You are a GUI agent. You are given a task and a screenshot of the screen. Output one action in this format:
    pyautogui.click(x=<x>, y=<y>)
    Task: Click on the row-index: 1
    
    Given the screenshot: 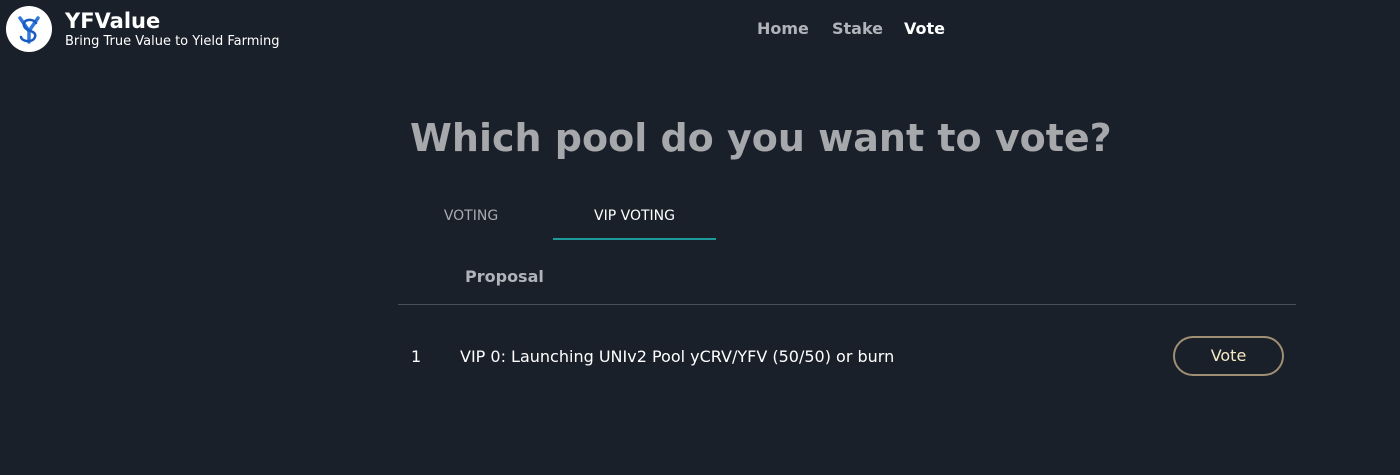 What is the action you would take?
    pyautogui.click(x=416, y=356)
    